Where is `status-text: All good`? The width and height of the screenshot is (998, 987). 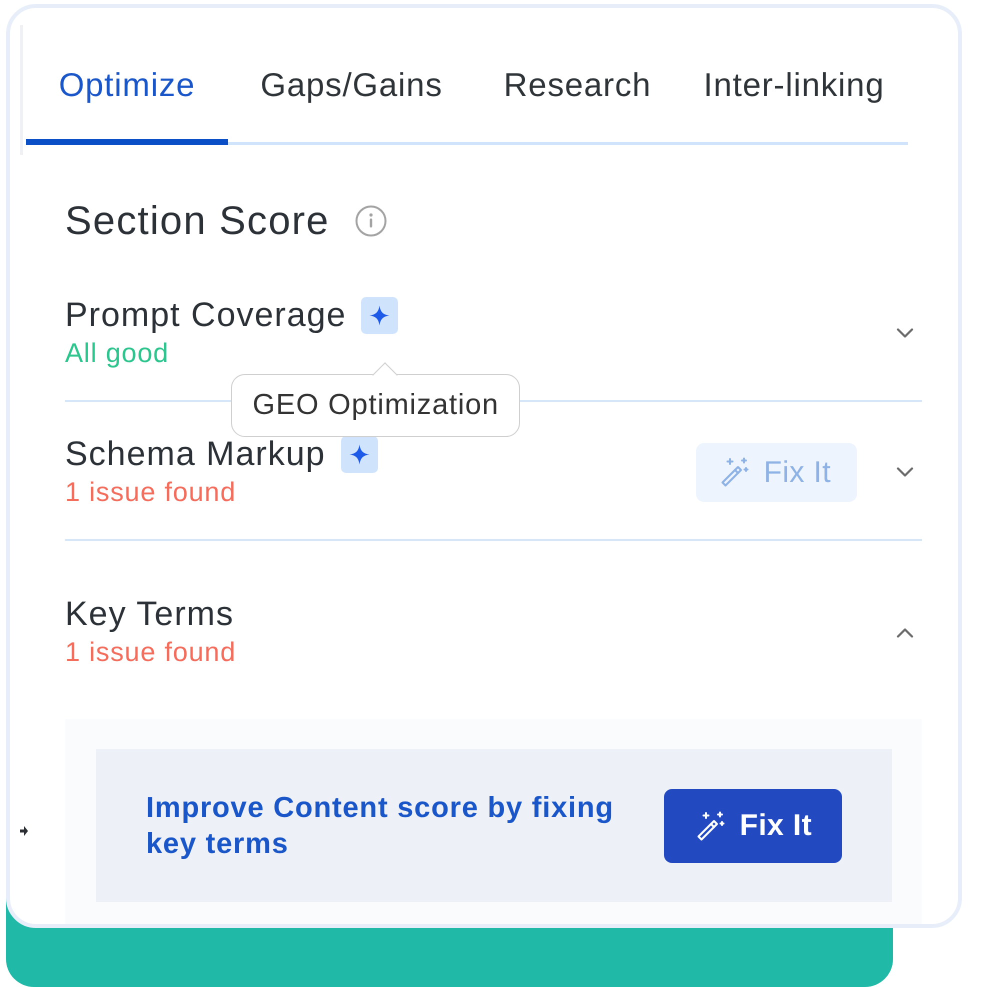
status-text: All good is located at coordinates (117, 353).